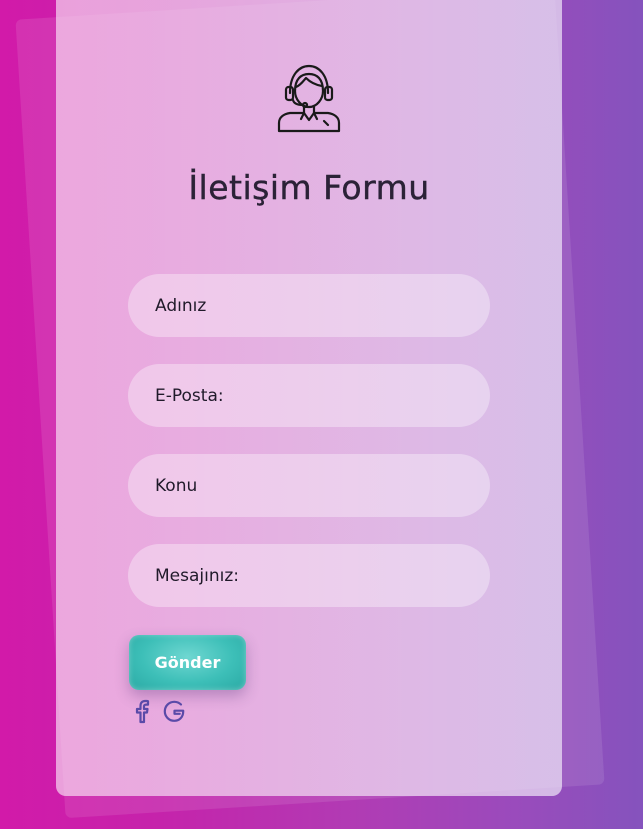 The image size is (643, 829). I want to click on submit-button: Gönder, so click(187, 662).